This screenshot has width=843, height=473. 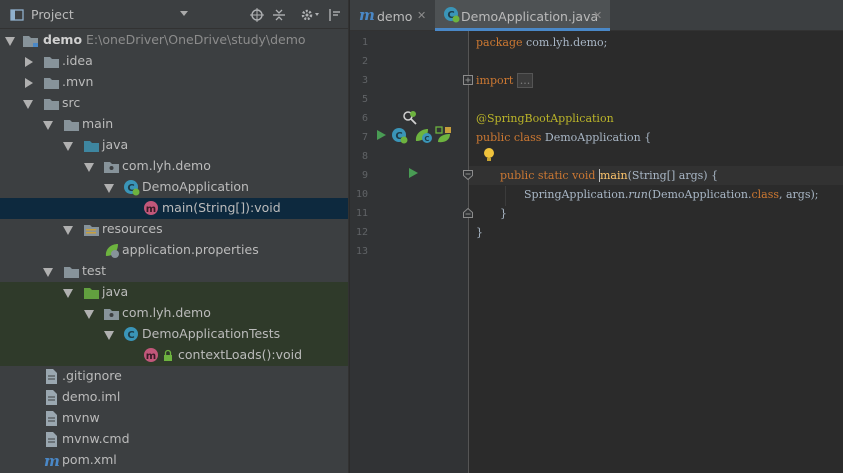 What do you see at coordinates (279, 16) in the screenshot?
I see `collapse-all-icon` at bounding box center [279, 16].